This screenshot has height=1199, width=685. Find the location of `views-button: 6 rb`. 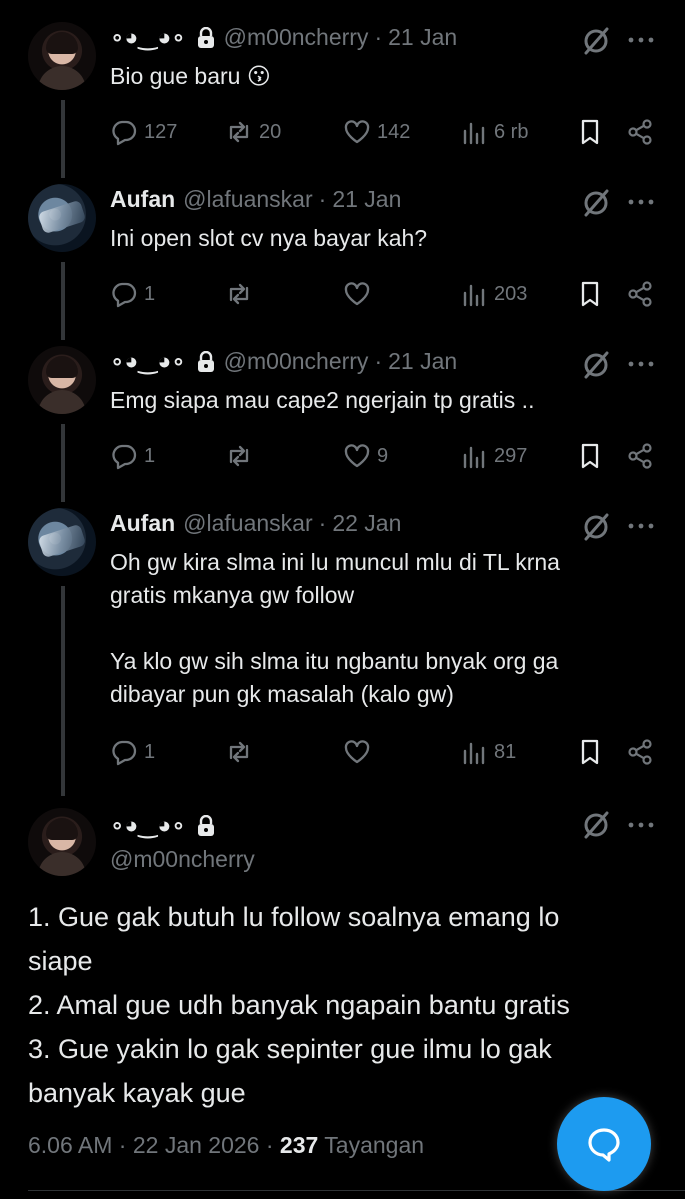

views-button: 6 rb is located at coordinates (494, 132).